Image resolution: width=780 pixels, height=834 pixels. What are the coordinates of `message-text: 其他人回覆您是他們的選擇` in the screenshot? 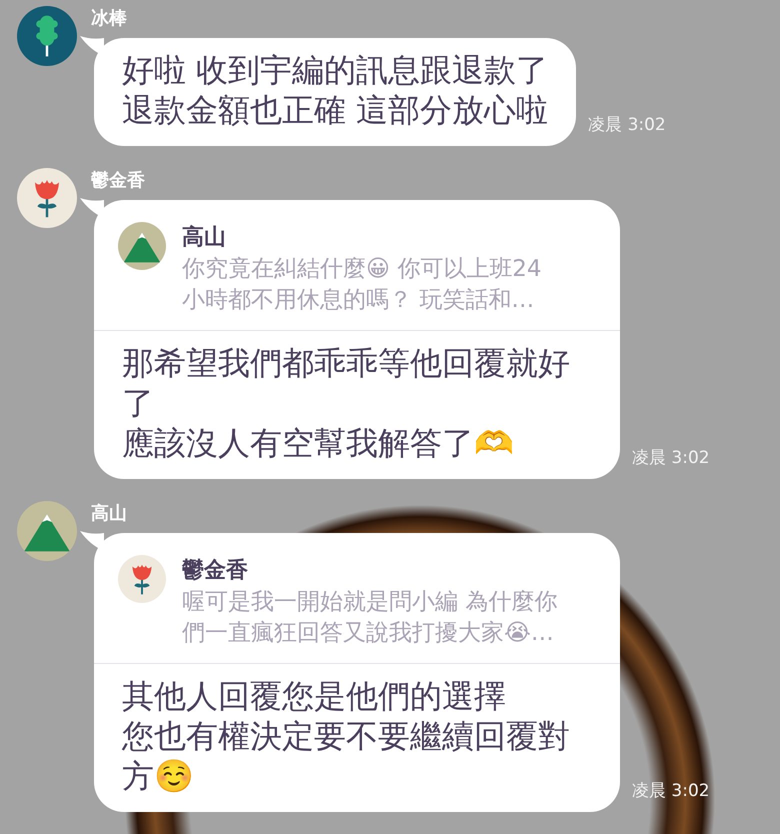 It's located at (314, 696).